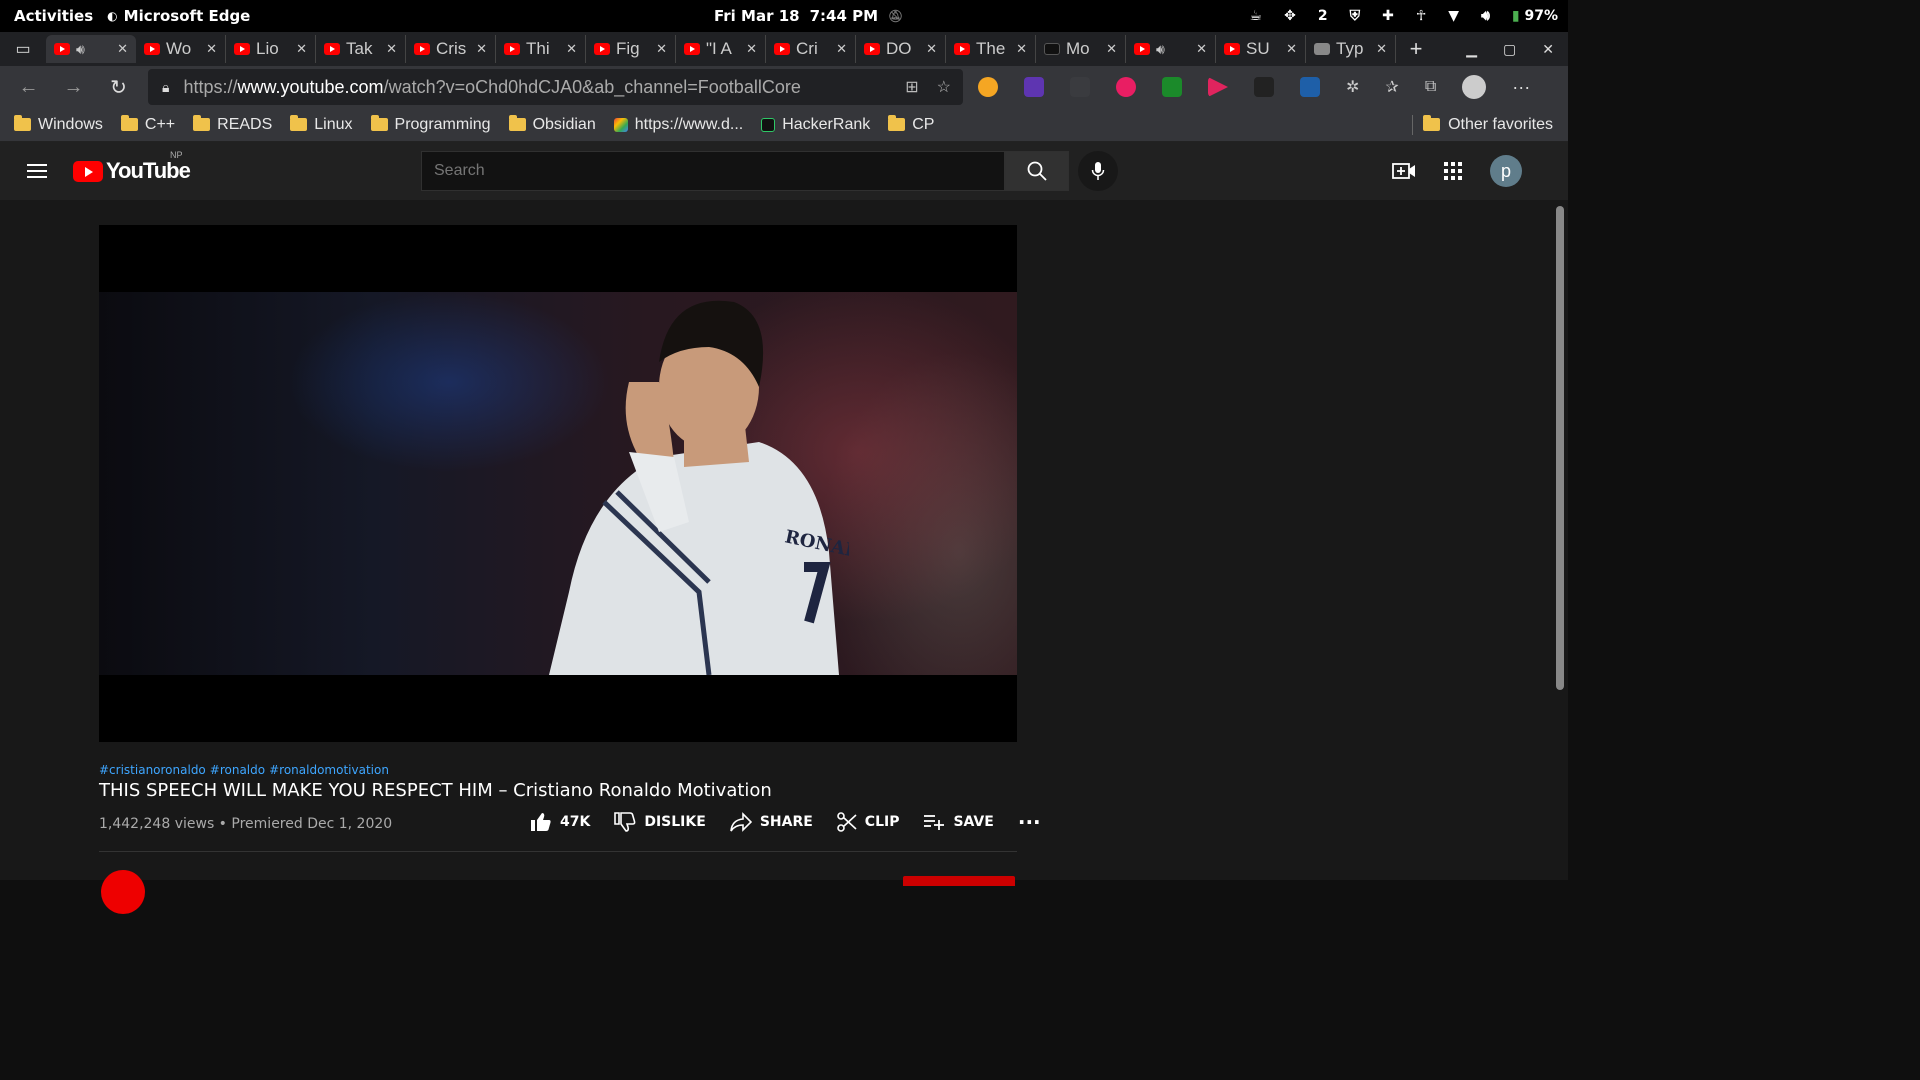 The image size is (1920, 1080). I want to click on app-available-icon: ⊞, so click(911, 87).